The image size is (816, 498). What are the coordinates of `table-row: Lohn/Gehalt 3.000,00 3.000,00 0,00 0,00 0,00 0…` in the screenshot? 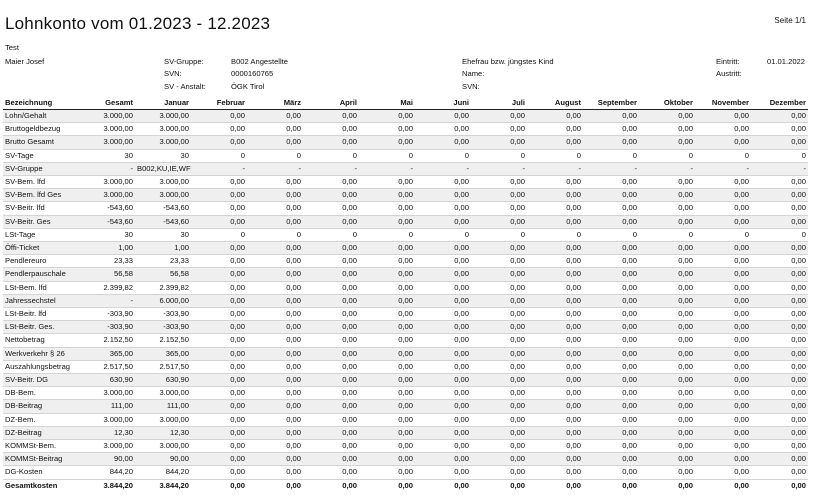 It's located at (405, 116).